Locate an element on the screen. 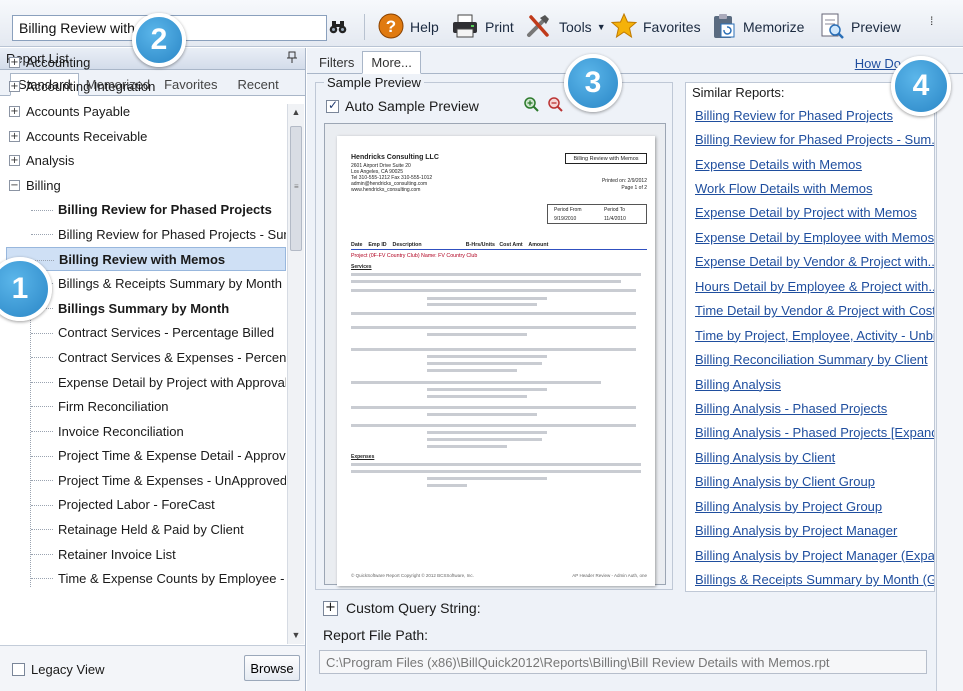 The height and width of the screenshot is (691, 963). tree-category-accounts-receivable: + Accounts Receivable is located at coordinates (146, 136).